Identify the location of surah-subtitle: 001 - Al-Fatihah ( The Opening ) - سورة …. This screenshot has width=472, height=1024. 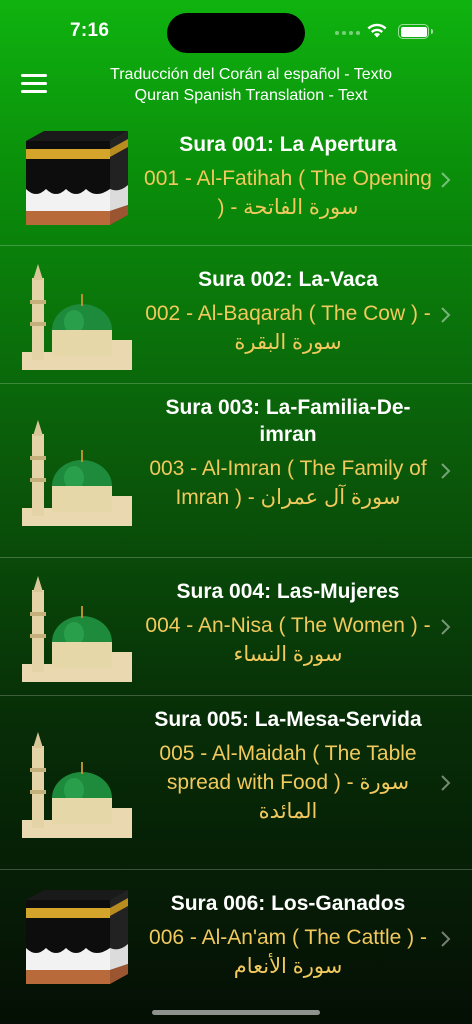
(288, 193).